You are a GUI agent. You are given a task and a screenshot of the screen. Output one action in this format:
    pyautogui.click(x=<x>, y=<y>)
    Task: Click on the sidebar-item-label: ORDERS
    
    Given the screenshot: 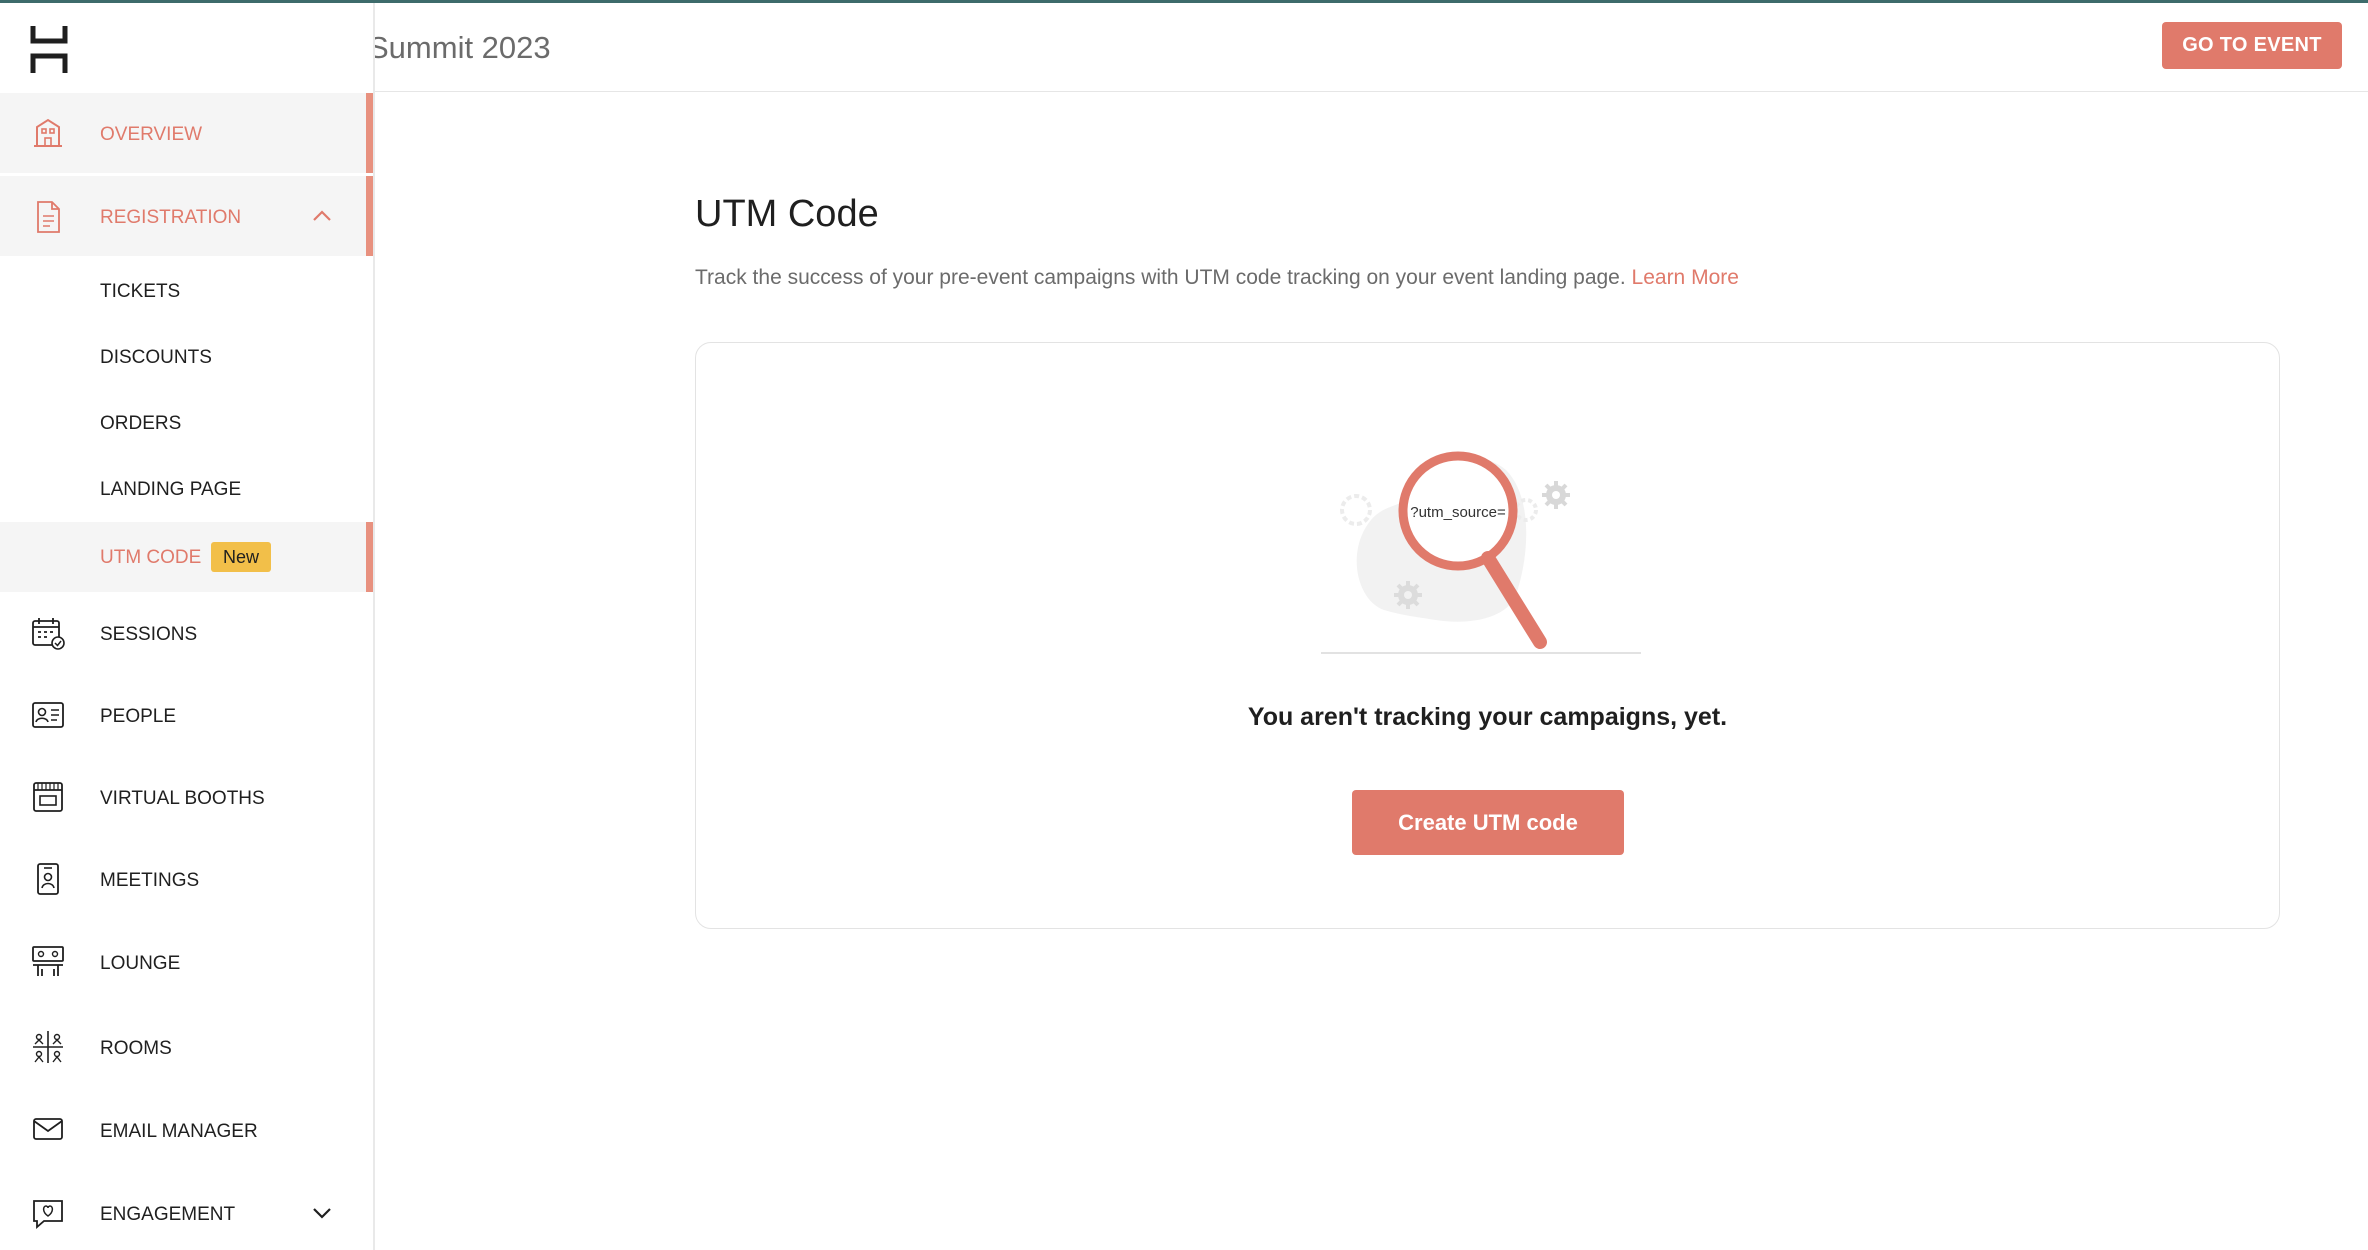 What is the action you would take?
    pyautogui.click(x=141, y=423)
    